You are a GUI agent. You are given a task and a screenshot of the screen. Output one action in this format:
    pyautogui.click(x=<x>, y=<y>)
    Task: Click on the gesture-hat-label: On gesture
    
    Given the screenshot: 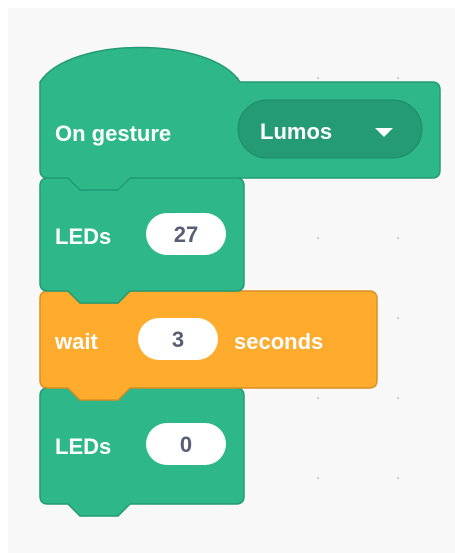 What is the action you would take?
    pyautogui.click(x=113, y=133)
    